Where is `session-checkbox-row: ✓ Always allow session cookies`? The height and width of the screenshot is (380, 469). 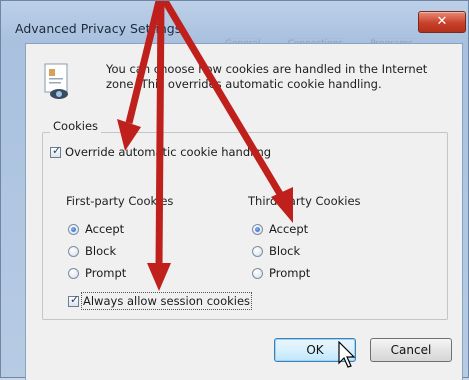
session-checkbox-row: ✓ Always allow session cookies is located at coordinates (160, 301).